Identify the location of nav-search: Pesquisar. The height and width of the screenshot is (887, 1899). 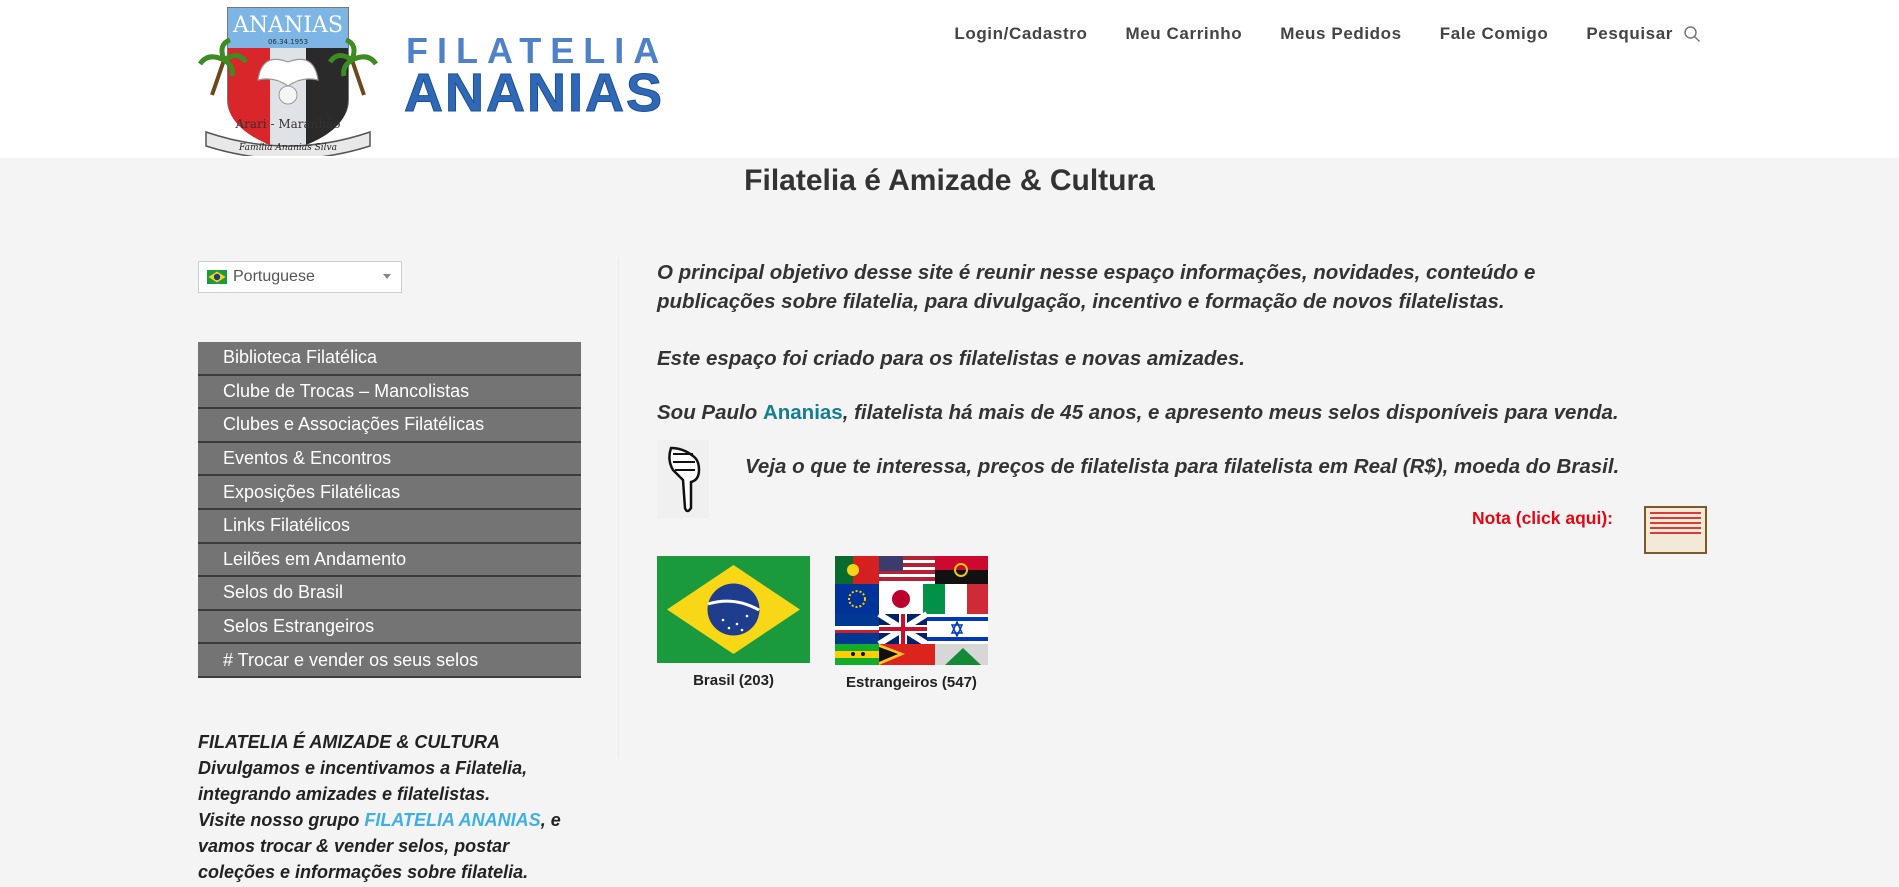
(1643, 34).